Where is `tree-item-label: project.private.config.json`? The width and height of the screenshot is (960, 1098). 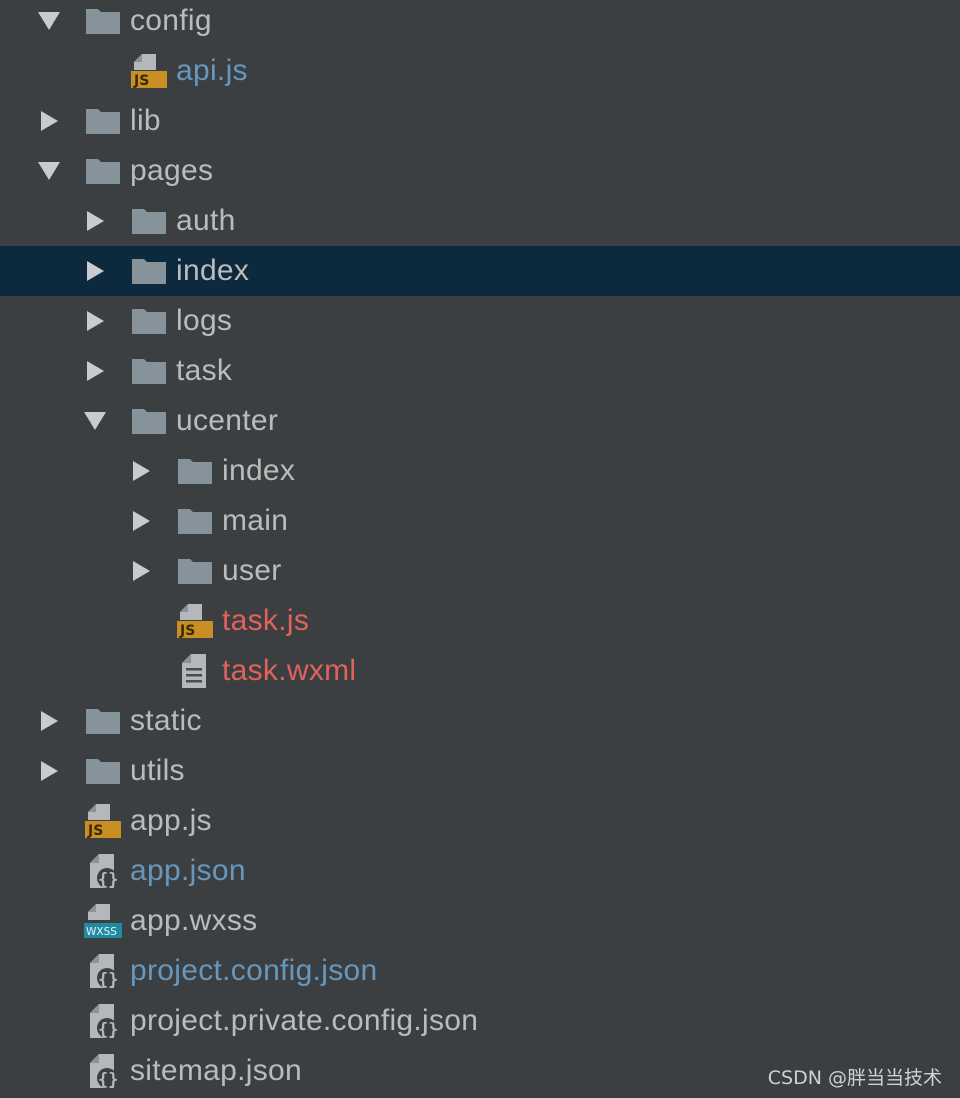
tree-item-label: project.private.config.json is located at coordinates (304, 1020).